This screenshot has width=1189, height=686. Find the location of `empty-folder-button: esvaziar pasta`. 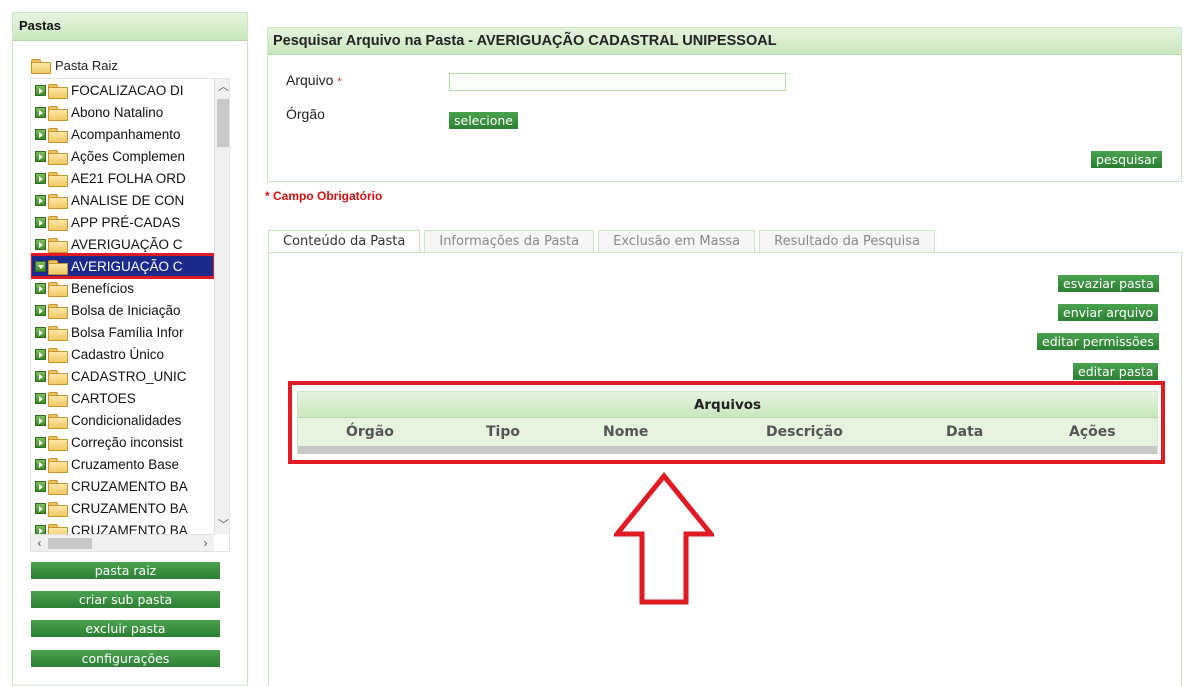

empty-folder-button: esvaziar pasta is located at coordinates (1108, 283).